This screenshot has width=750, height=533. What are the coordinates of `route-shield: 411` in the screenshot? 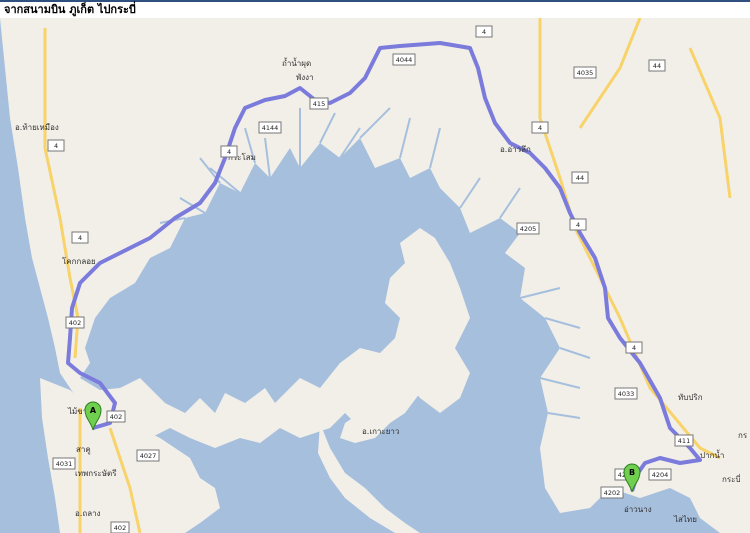 It's located at (684, 440).